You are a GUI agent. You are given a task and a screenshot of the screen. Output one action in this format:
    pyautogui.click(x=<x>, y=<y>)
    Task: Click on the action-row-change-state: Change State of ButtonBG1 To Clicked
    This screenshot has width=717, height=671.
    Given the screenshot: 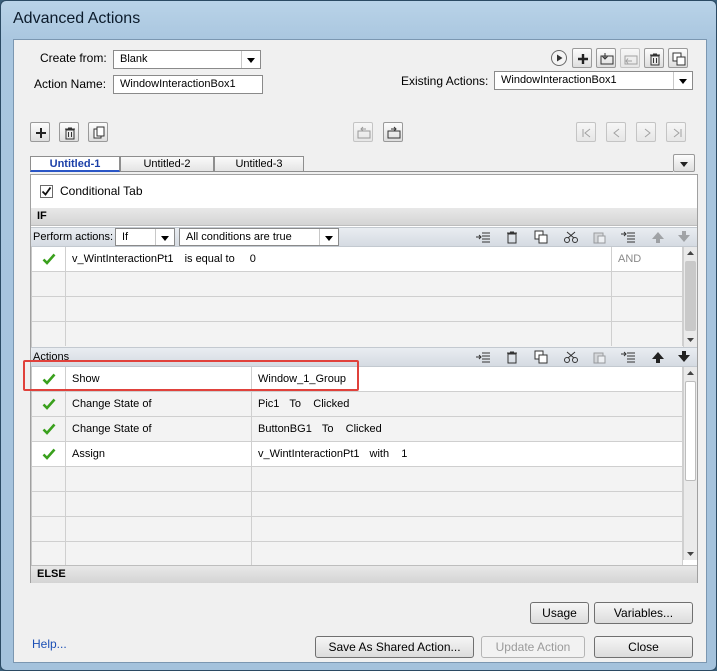 What is the action you would take?
    pyautogui.click(x=357, y=429)
    